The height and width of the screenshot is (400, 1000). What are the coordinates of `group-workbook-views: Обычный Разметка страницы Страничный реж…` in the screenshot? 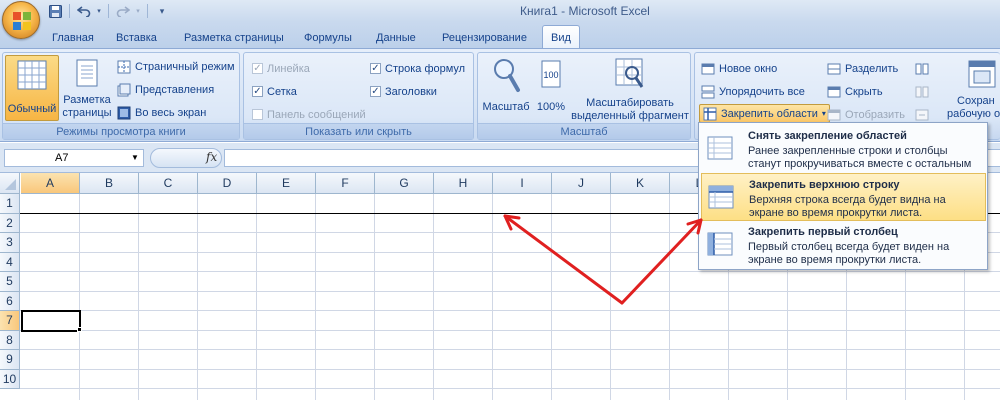 It's located at (121, 96).